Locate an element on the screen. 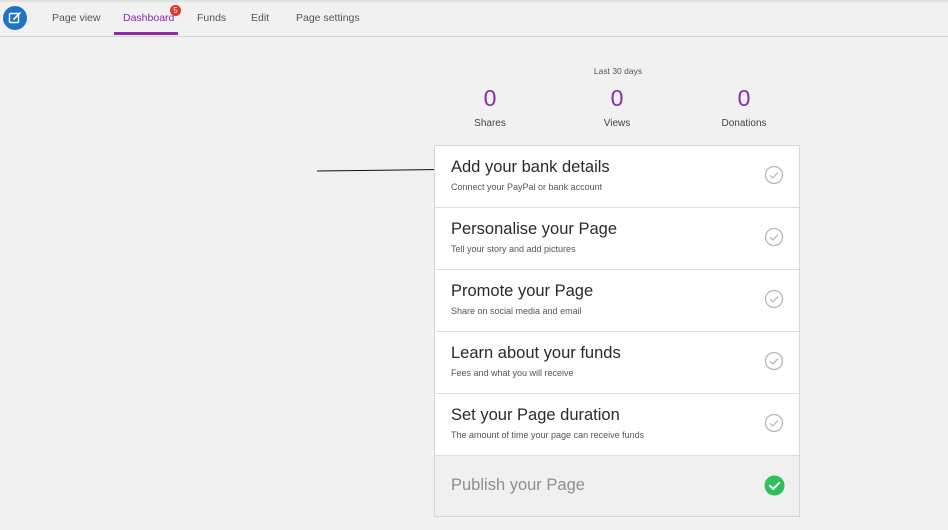  step-title: Add your bank details is located at coordinates (530, 167).